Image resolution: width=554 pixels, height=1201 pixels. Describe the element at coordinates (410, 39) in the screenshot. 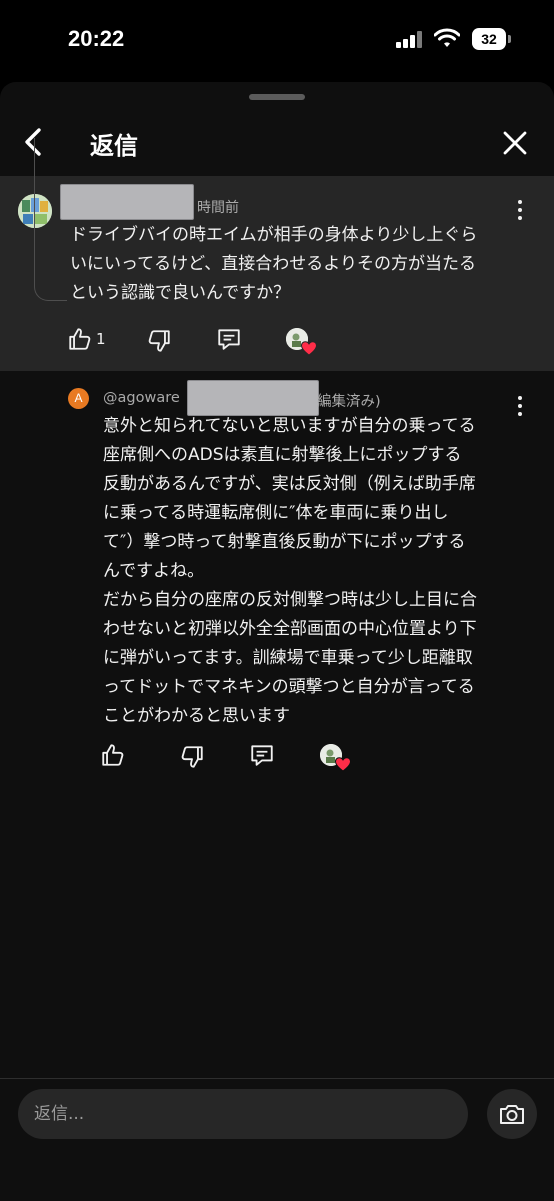

I see `cellular-signal-icon` at that location.